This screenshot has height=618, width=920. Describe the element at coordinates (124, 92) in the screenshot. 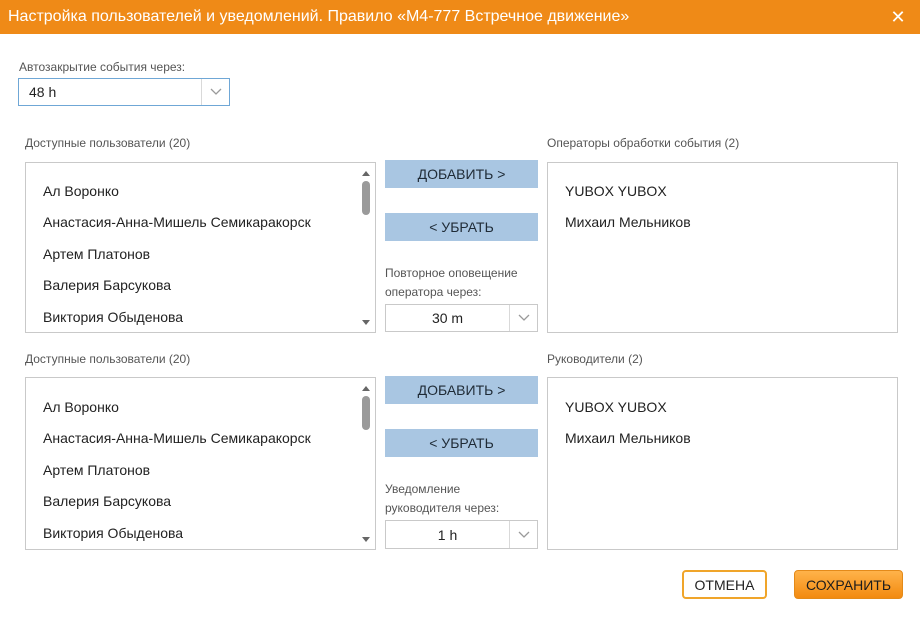

I see `autoclose-select: 48 h` at that location.